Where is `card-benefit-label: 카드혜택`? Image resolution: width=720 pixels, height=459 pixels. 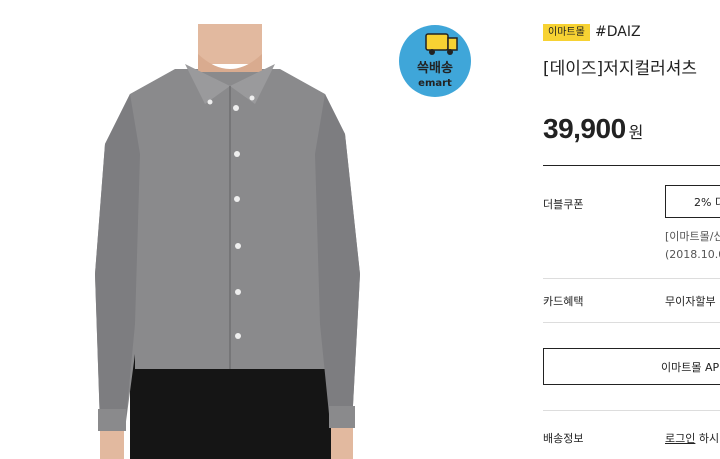
card-benefit-label: 카드혜택 is located at coordinates (563, 301).